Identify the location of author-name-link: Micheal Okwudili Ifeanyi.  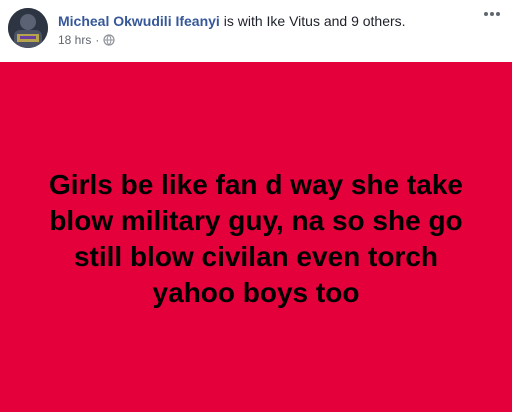
(139, 21).